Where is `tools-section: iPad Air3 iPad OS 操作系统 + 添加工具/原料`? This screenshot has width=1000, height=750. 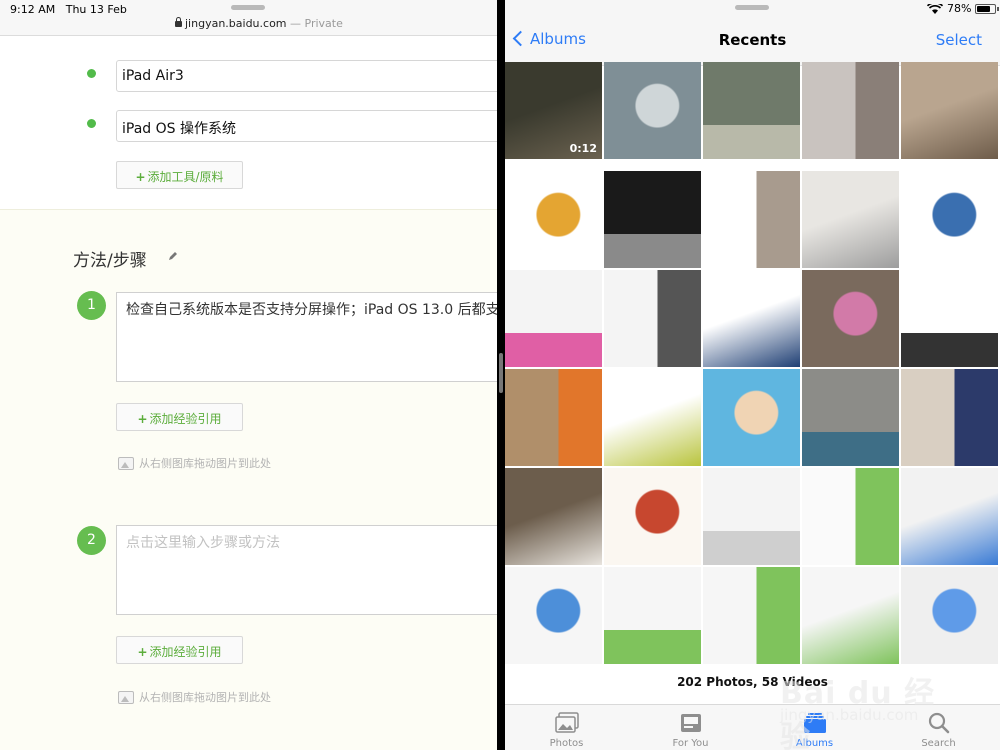
tools-section: iPad Air3 iPad OS 操作系统 + 添加工具/原料 is located at coordinates (248, 123).